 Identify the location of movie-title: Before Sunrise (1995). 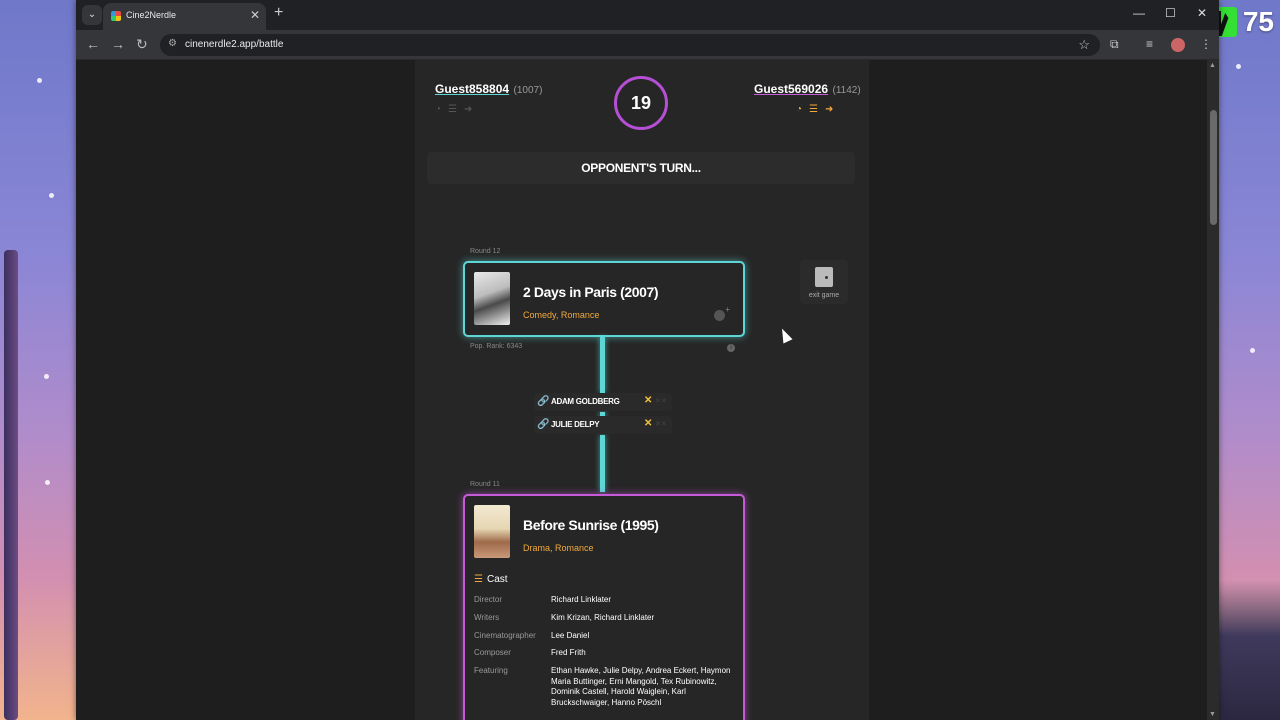
(591, 525).